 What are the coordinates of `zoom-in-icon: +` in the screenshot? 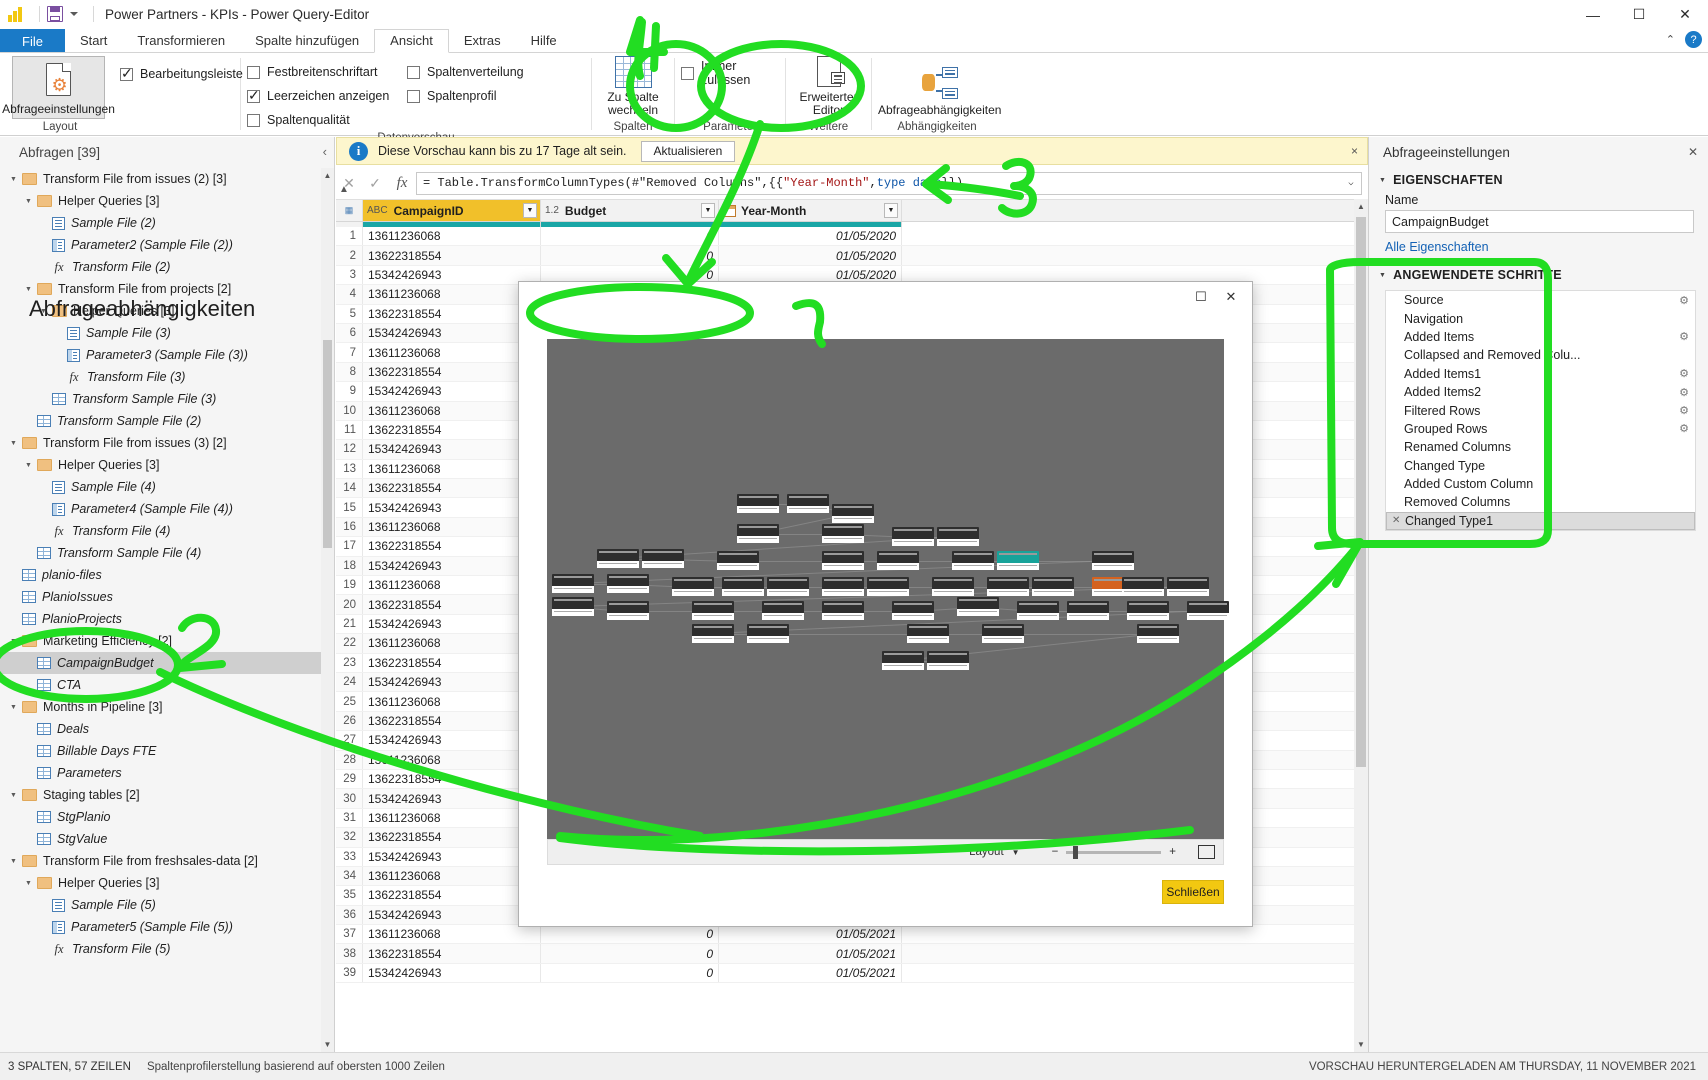 It's located at (1172, 852).